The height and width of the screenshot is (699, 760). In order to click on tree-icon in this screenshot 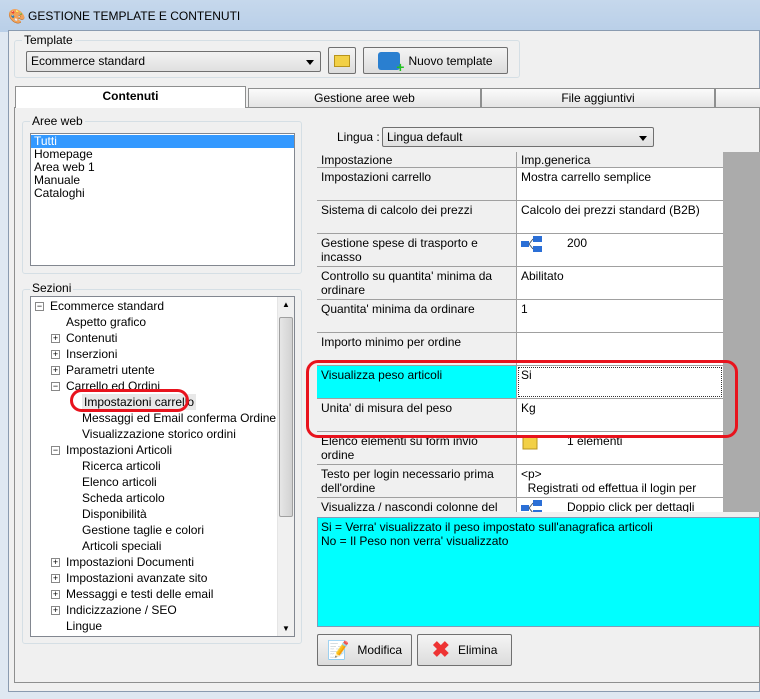, I will do `click(532, 244)`.